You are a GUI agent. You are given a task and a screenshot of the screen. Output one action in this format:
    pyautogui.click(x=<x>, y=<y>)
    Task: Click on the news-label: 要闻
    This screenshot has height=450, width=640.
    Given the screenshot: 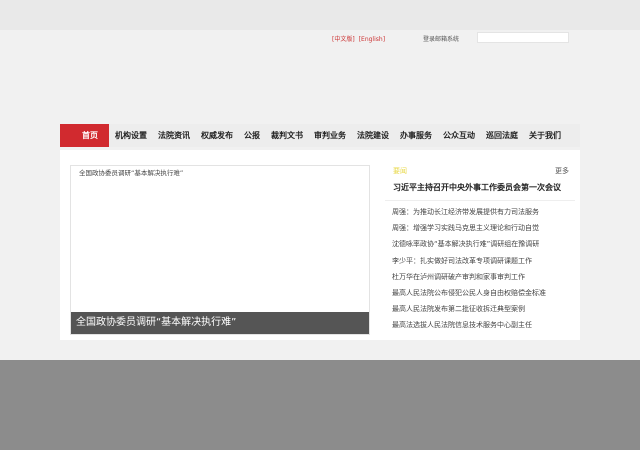 What is the action you would take?
    pyautogui.click(x=400, y=171)
    